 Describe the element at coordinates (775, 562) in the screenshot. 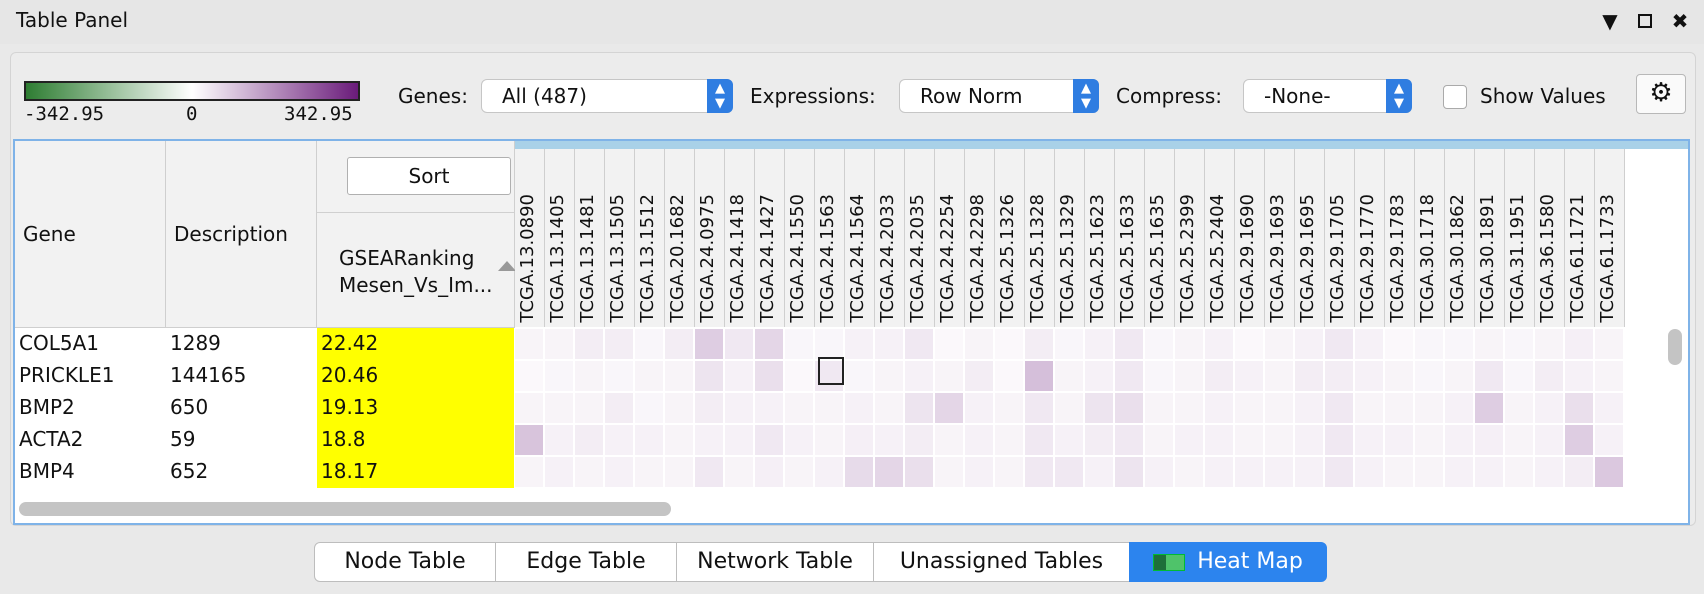

I see `tab-network-table: Network Table` at that location.